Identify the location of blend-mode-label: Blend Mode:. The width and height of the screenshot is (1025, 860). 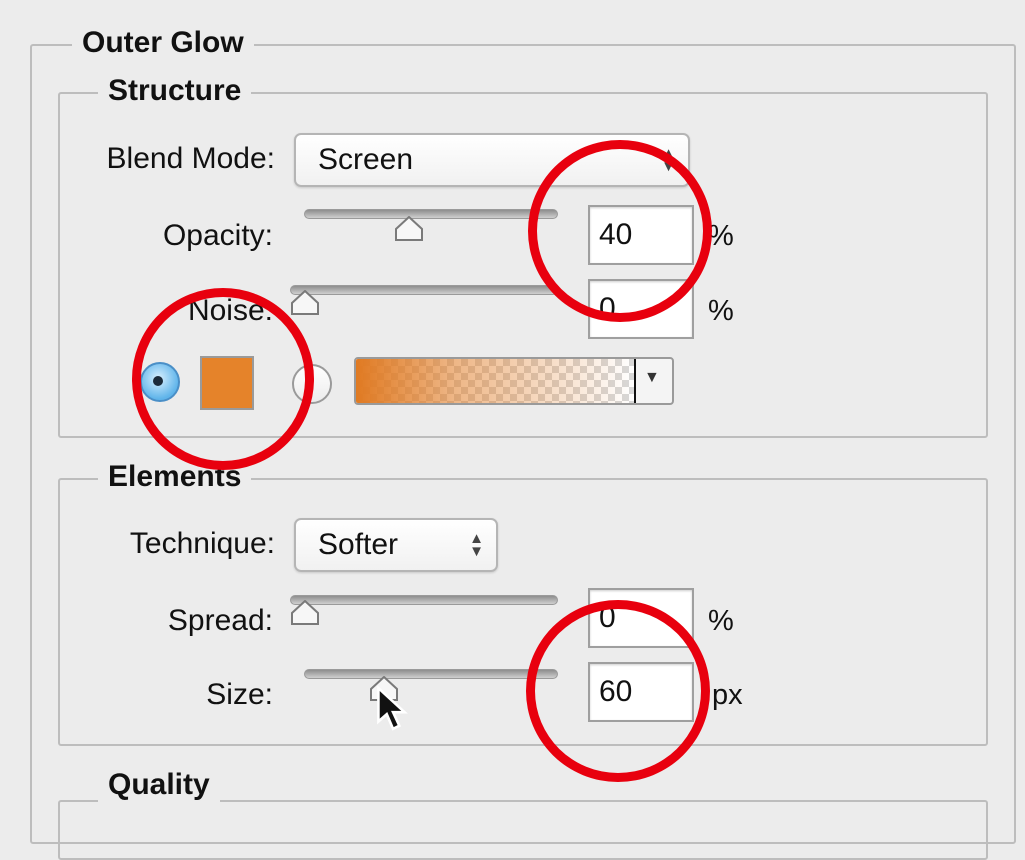
(190, 158).